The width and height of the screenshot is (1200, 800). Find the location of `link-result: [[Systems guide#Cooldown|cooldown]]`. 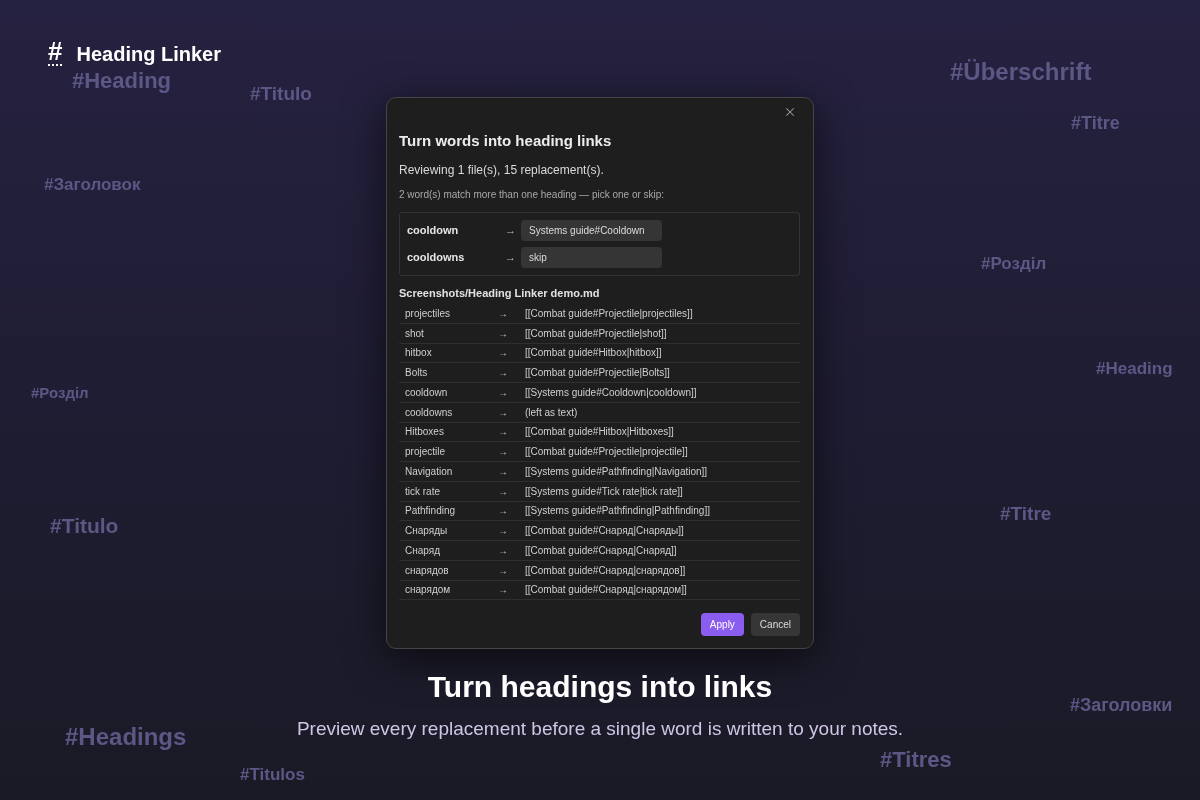

link-result: [[Systems guide#Cooldown|cooldown]] is located at coordinates (611, 392).